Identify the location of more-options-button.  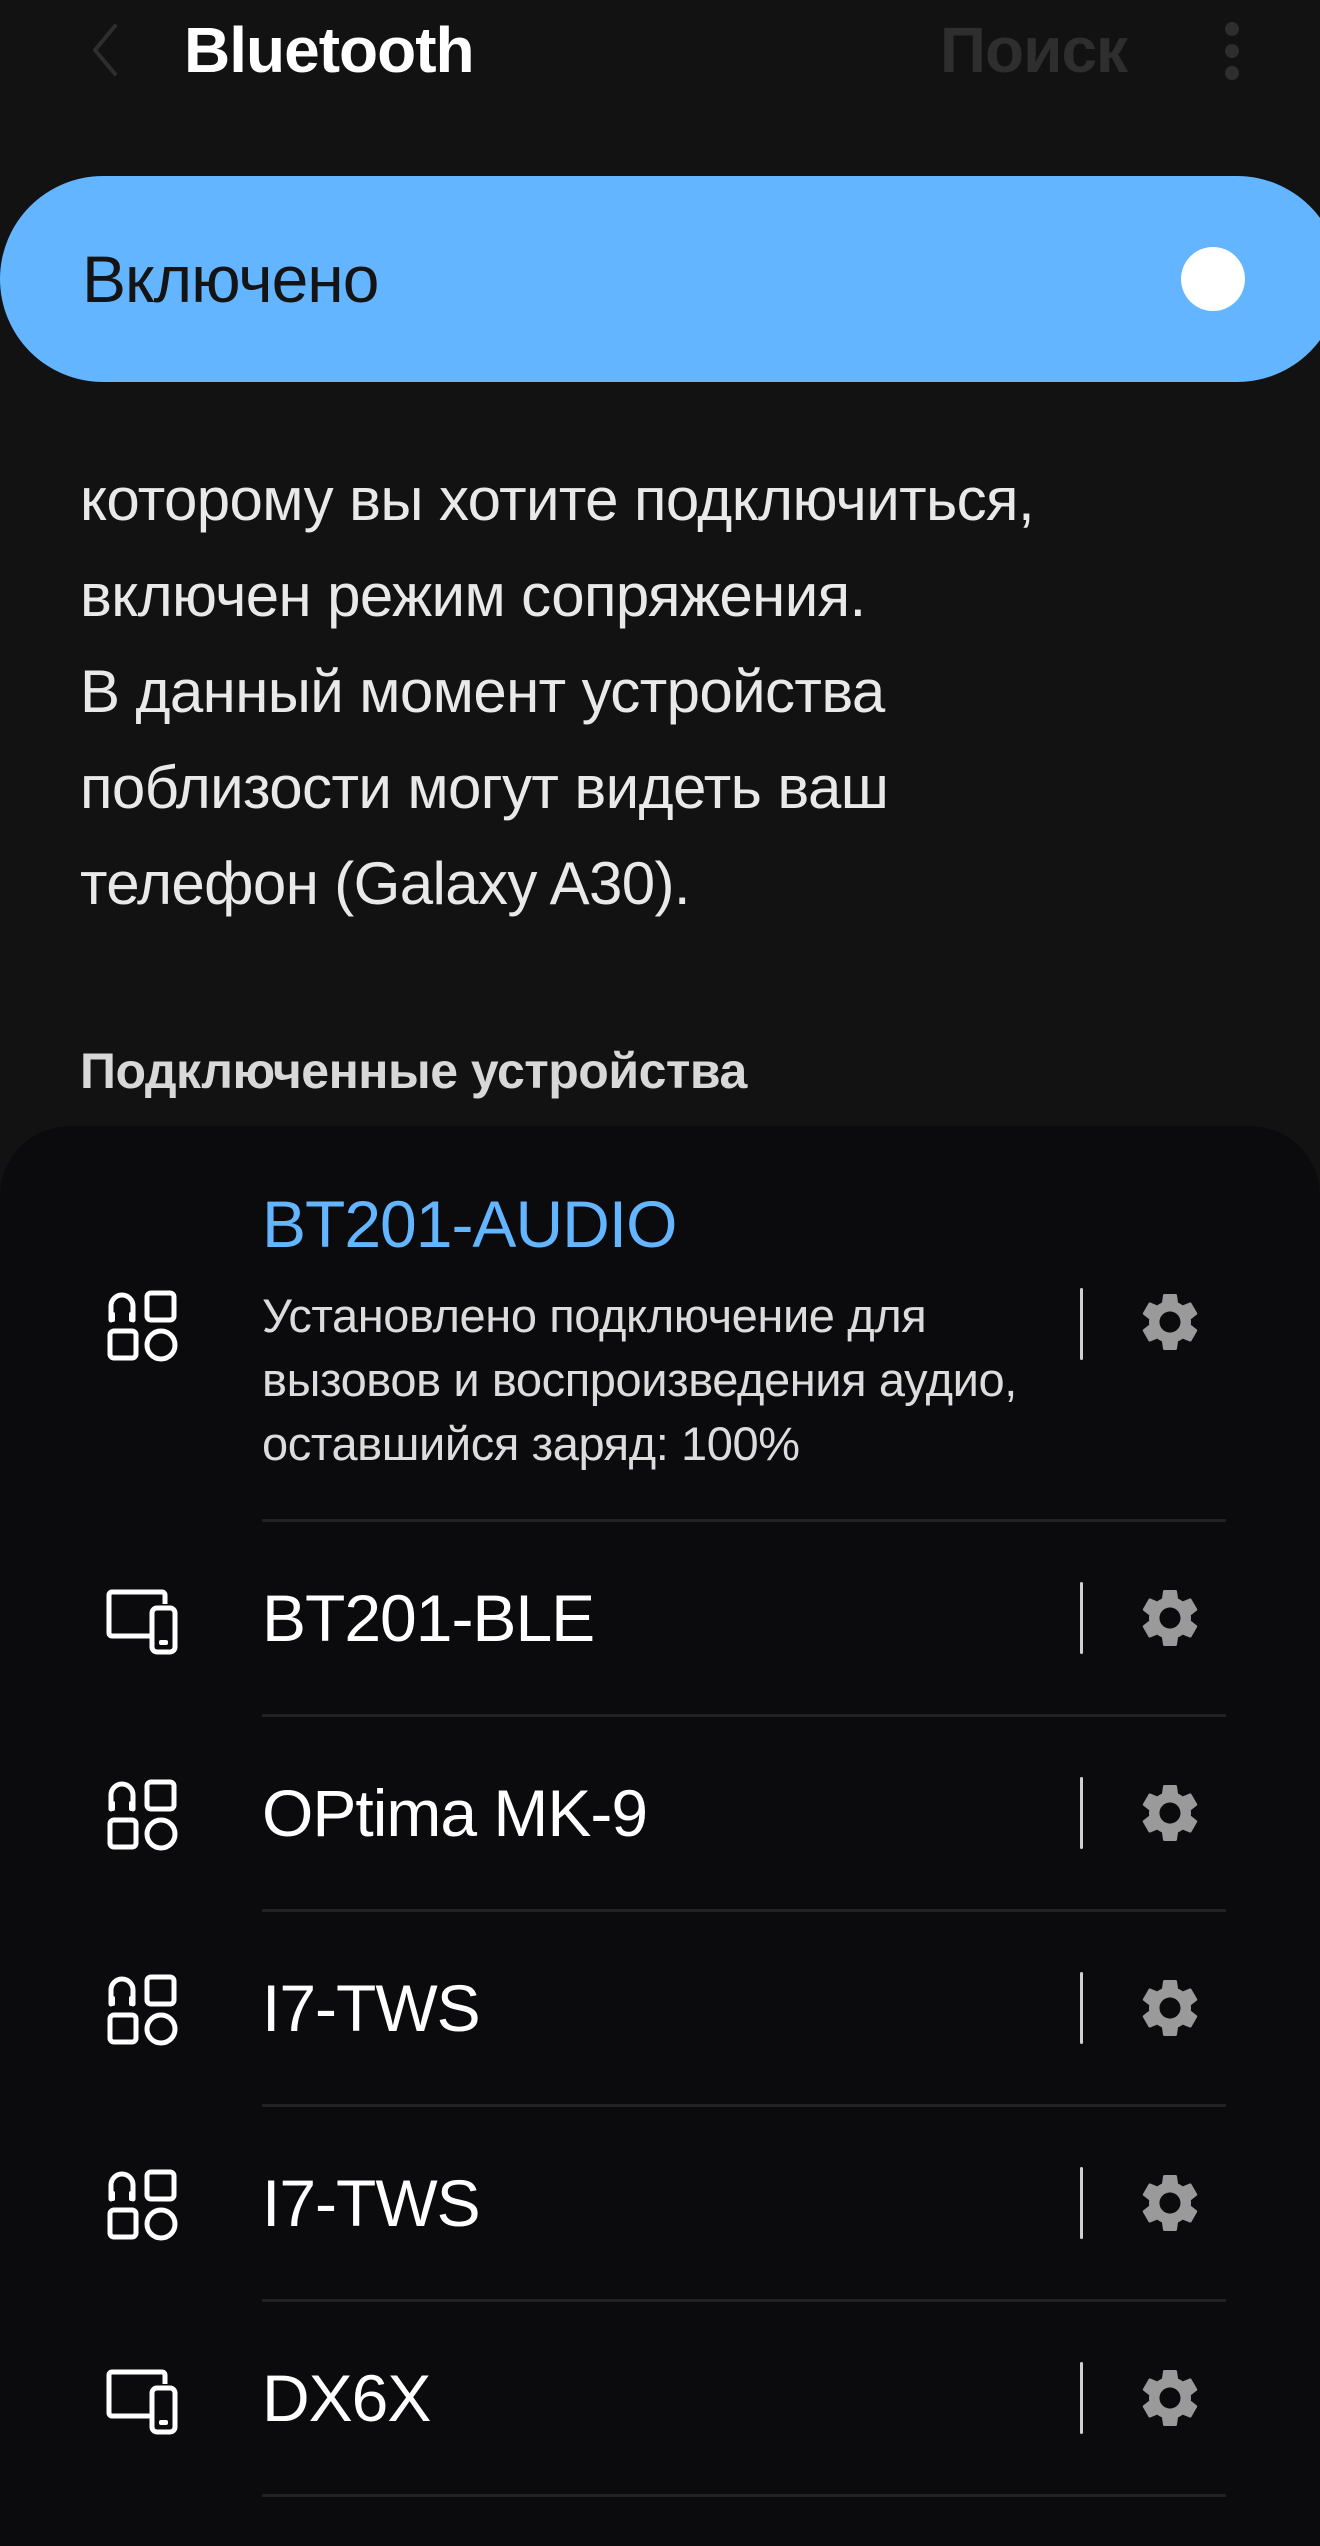
(1232, 51).